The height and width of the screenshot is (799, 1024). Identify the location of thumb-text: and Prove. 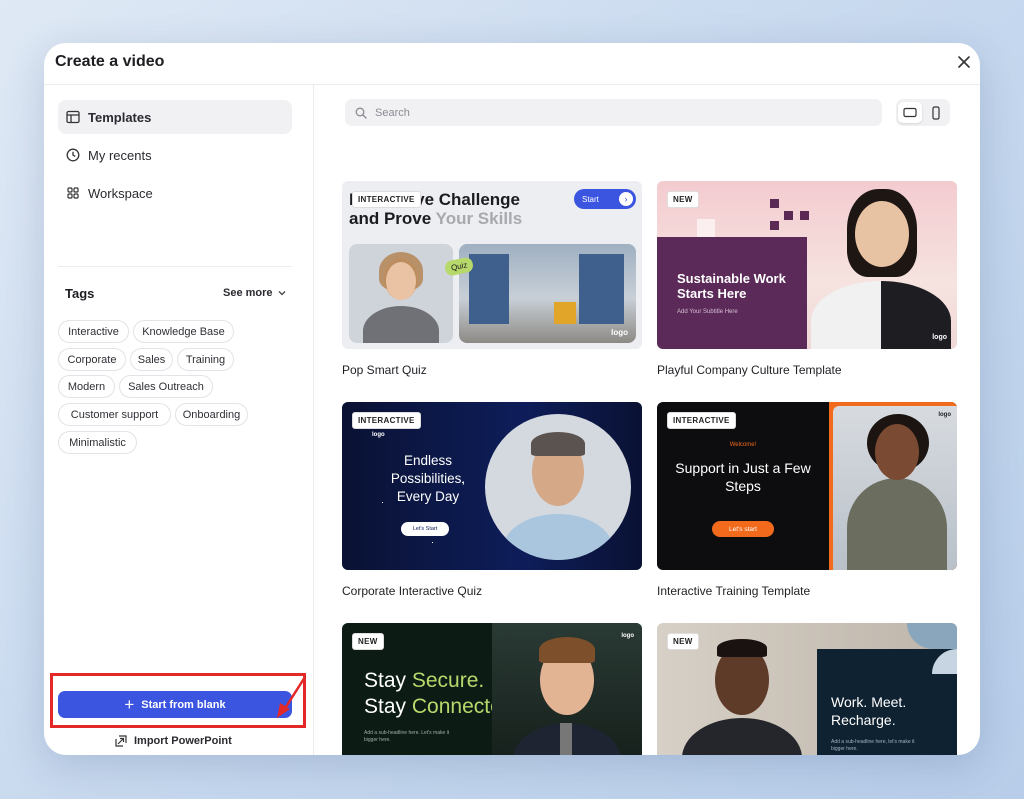
(392, 218).